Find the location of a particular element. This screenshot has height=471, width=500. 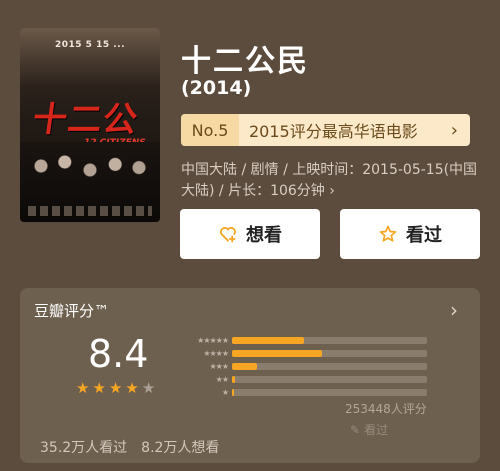

rank-text: 2015评分最高华语电影 is located at coordinates (333, 131).